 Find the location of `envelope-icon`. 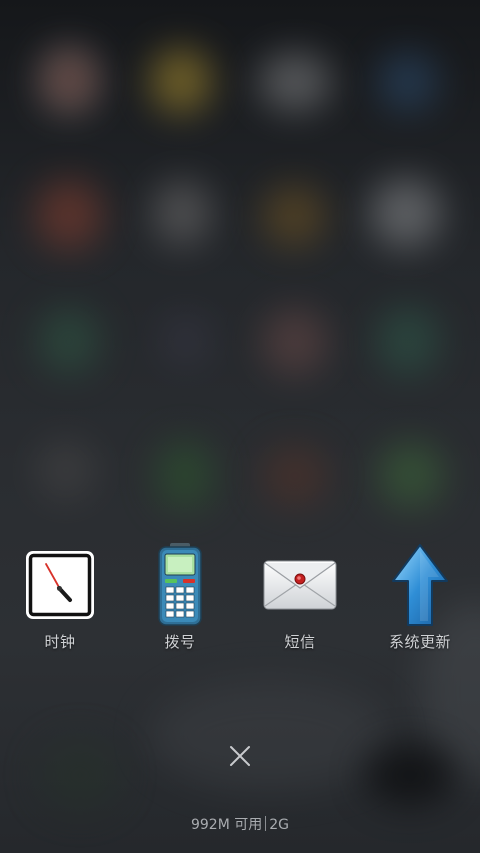

envelope-icon is located at coordinates (300, 585).